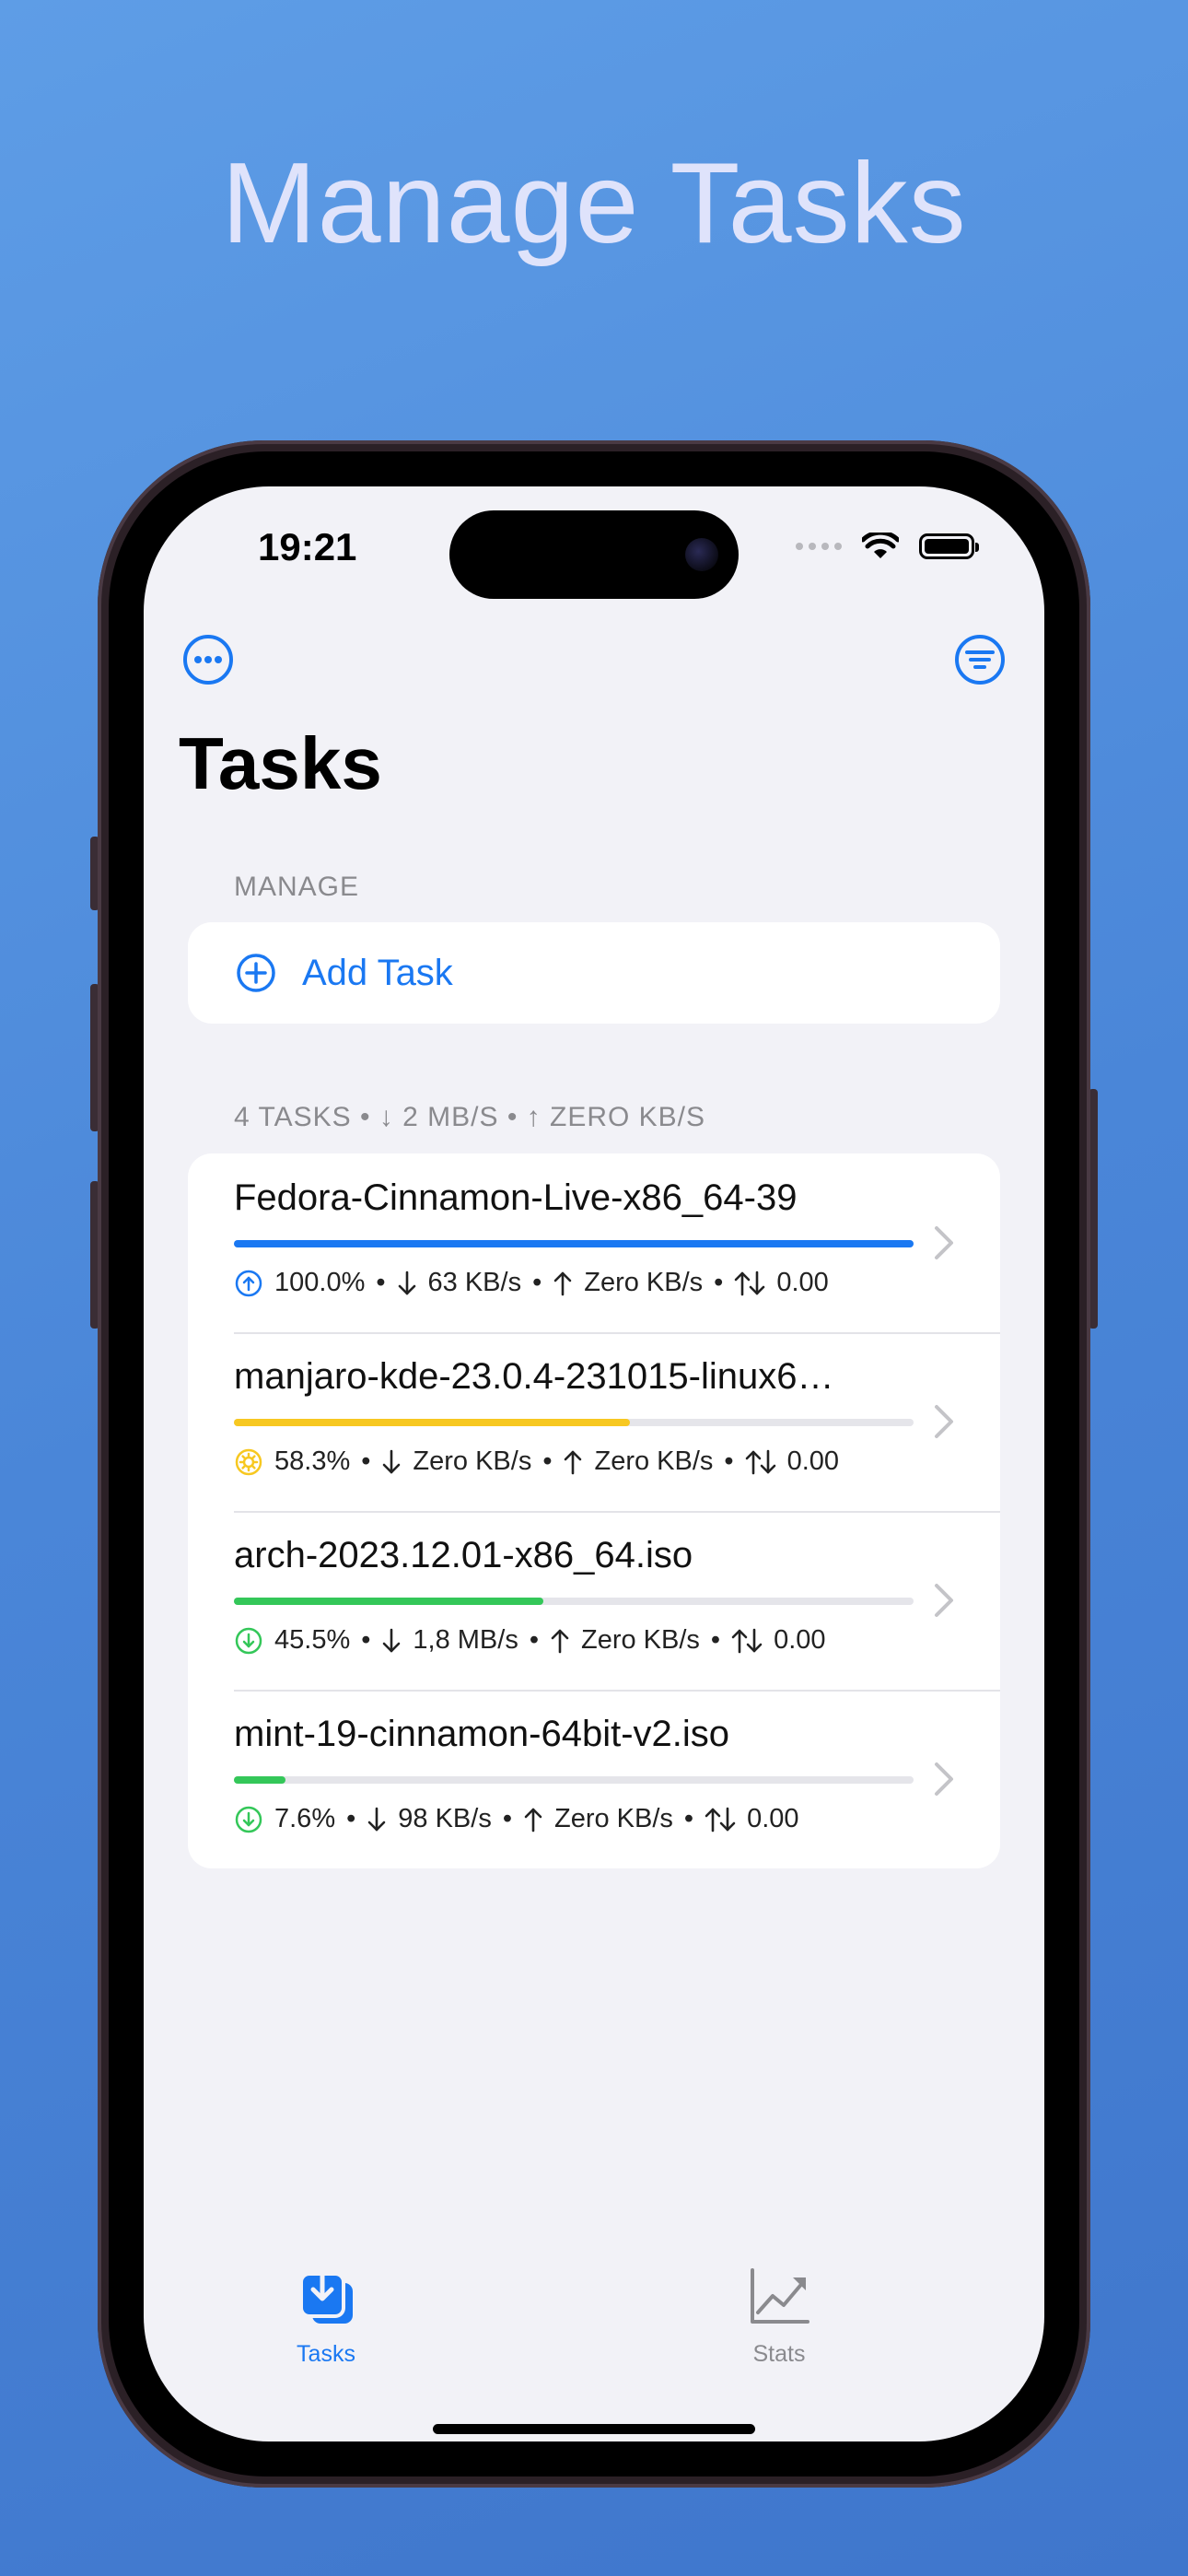 The height and width of the screenshot is (2576, 1188). I want to click on page-title: Tasks, so click(280, 763).